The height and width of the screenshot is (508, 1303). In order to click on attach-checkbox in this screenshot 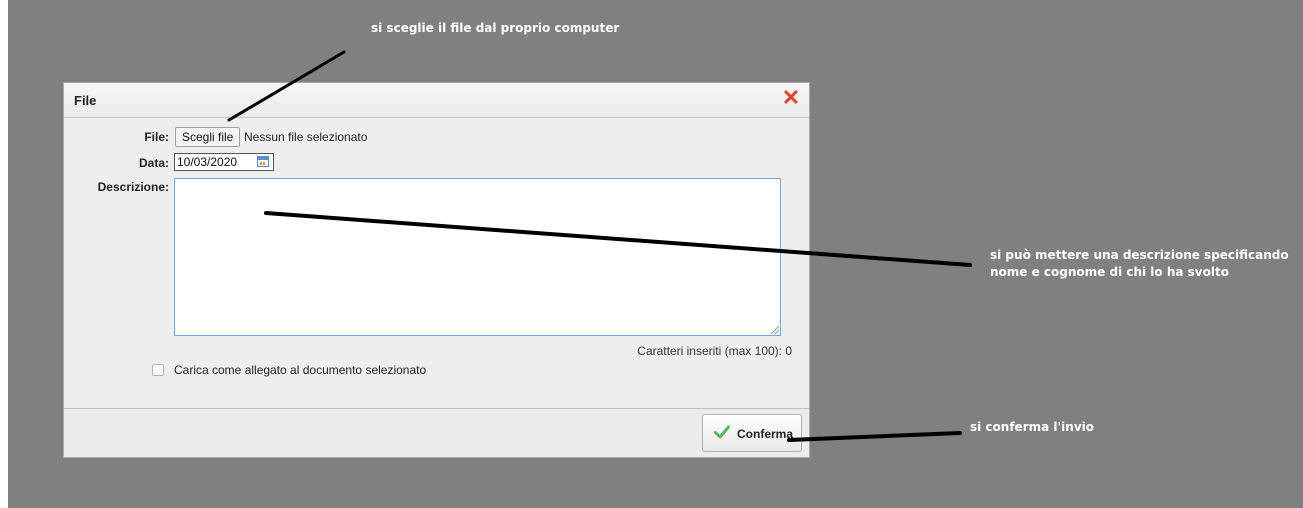, I will do `click(158, 370)`.